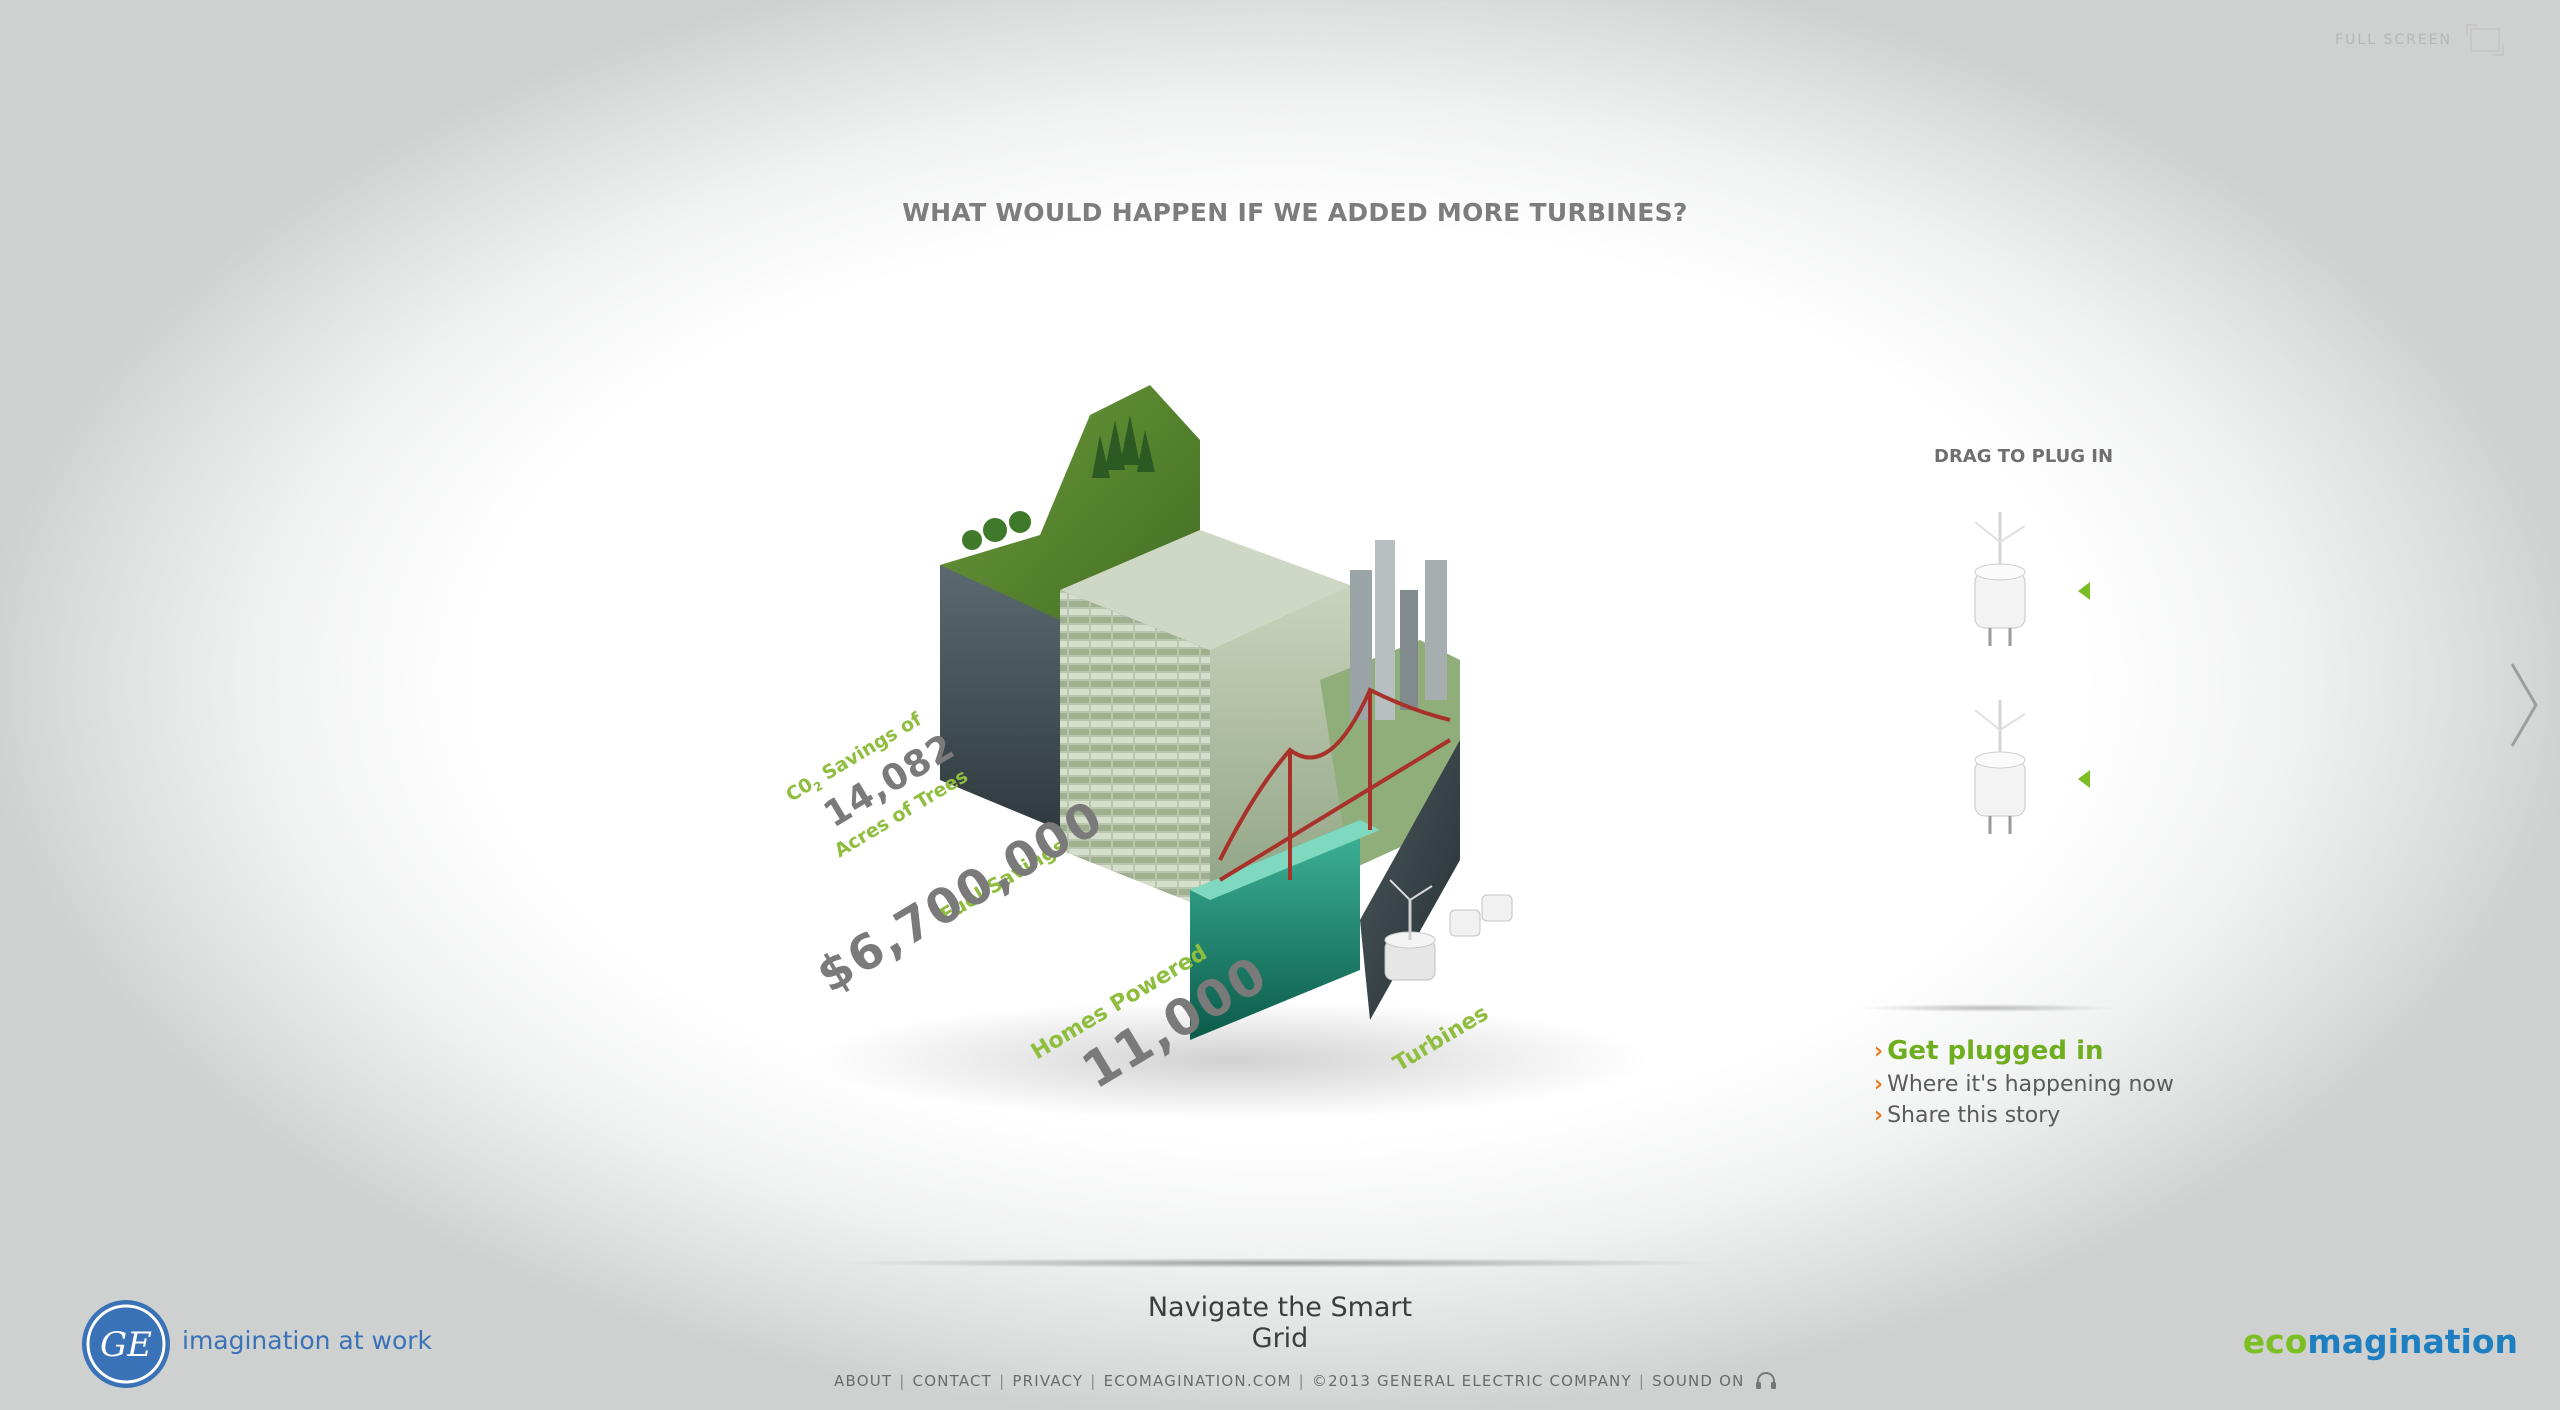  I want to click on sound-toggle: SOUND ON, so click(1698, 1381).